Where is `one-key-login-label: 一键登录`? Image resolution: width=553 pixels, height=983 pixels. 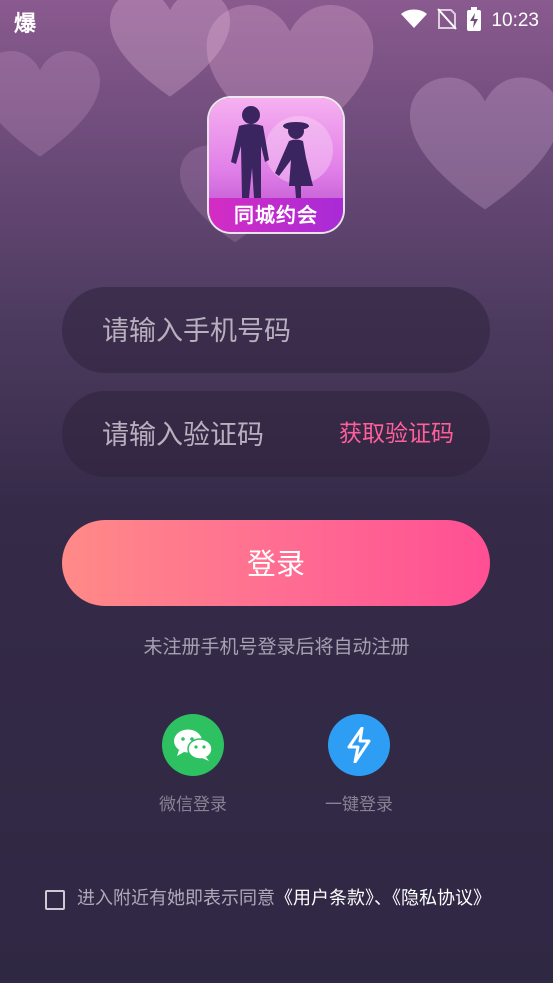
one-key-login-label: 一键登录 is located at coordinates (359, 805).